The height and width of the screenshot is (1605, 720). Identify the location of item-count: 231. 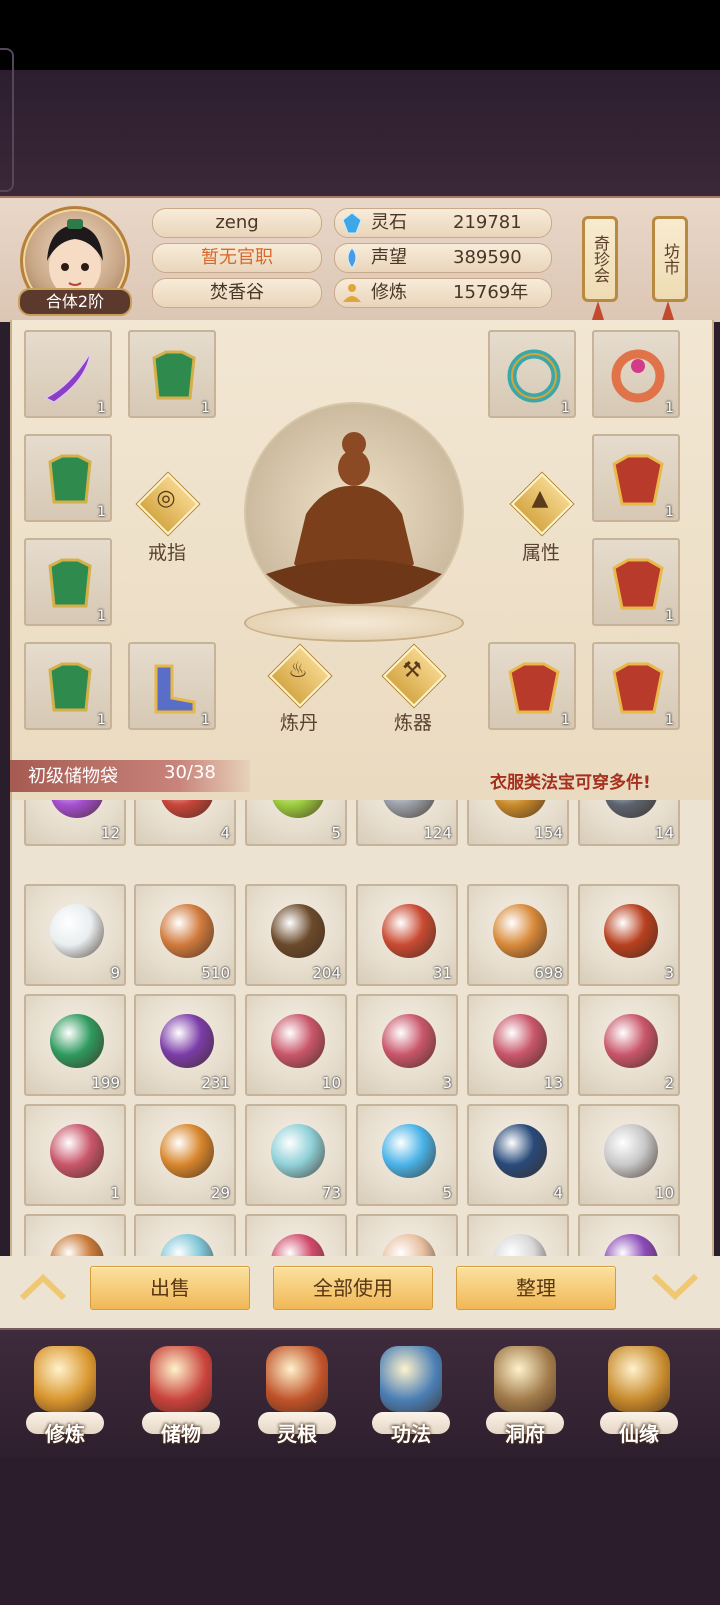
(215, 1083).